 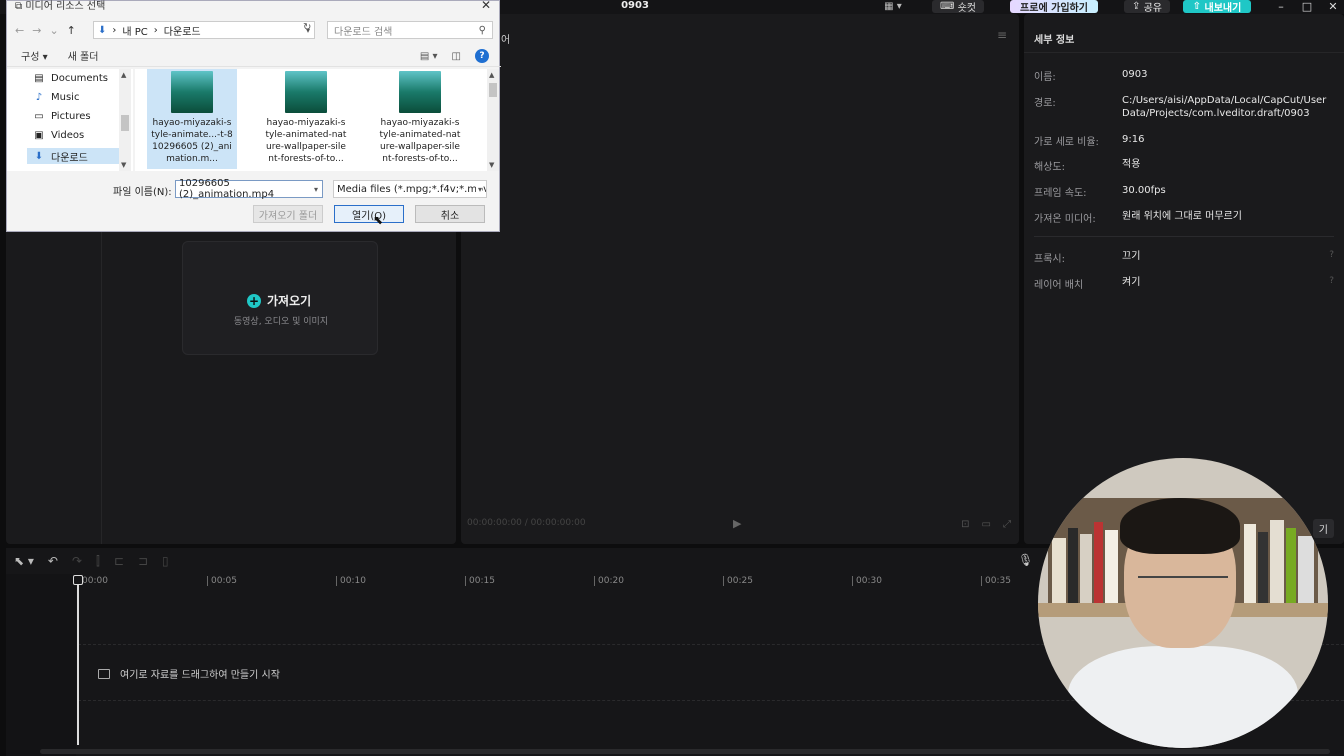 I want to click on trim-right-icon: ⊐, so click(x=143, y=561).